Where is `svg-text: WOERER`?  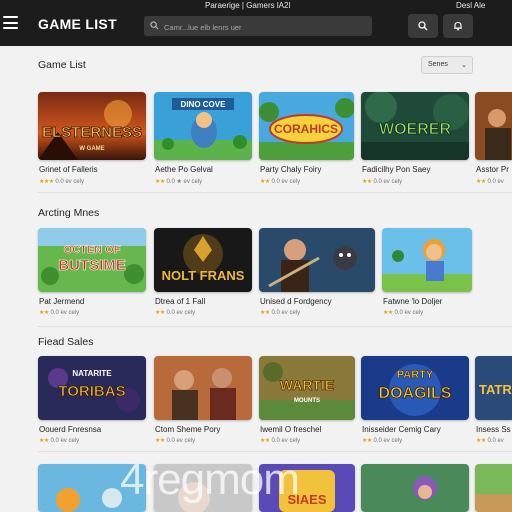 svg-text: WOERER is located at coordinates (415, 129).